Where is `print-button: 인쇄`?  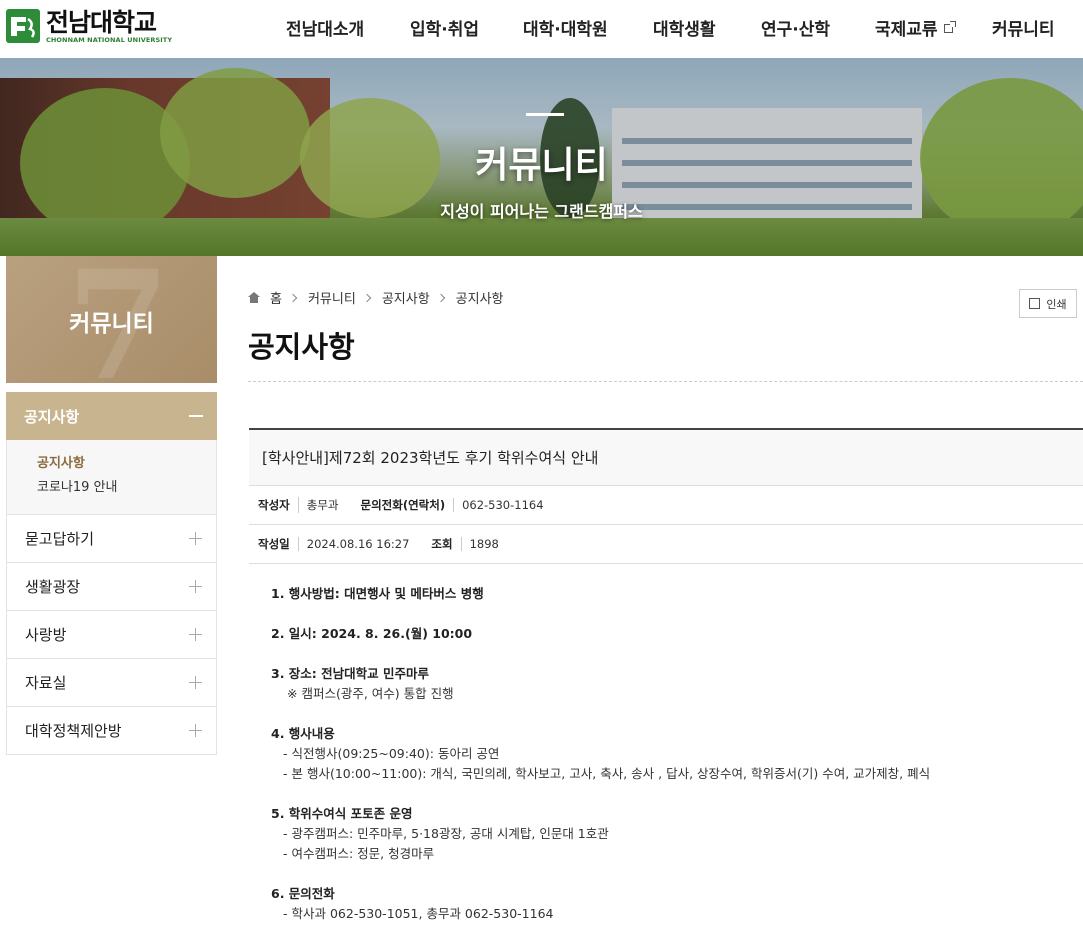
print-button: 인쇄 is located at coordinates (1048, 303).